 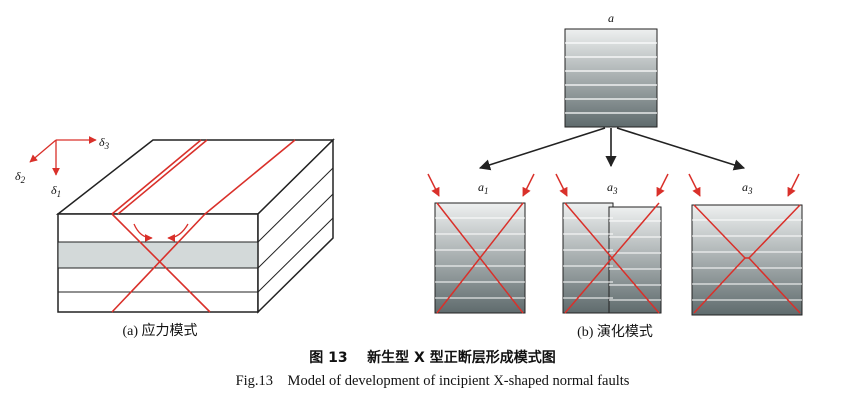 I want to click on caption-chinese: 图 13 新生型 X 型正断层形成模式图, so click(x=432, y=357).